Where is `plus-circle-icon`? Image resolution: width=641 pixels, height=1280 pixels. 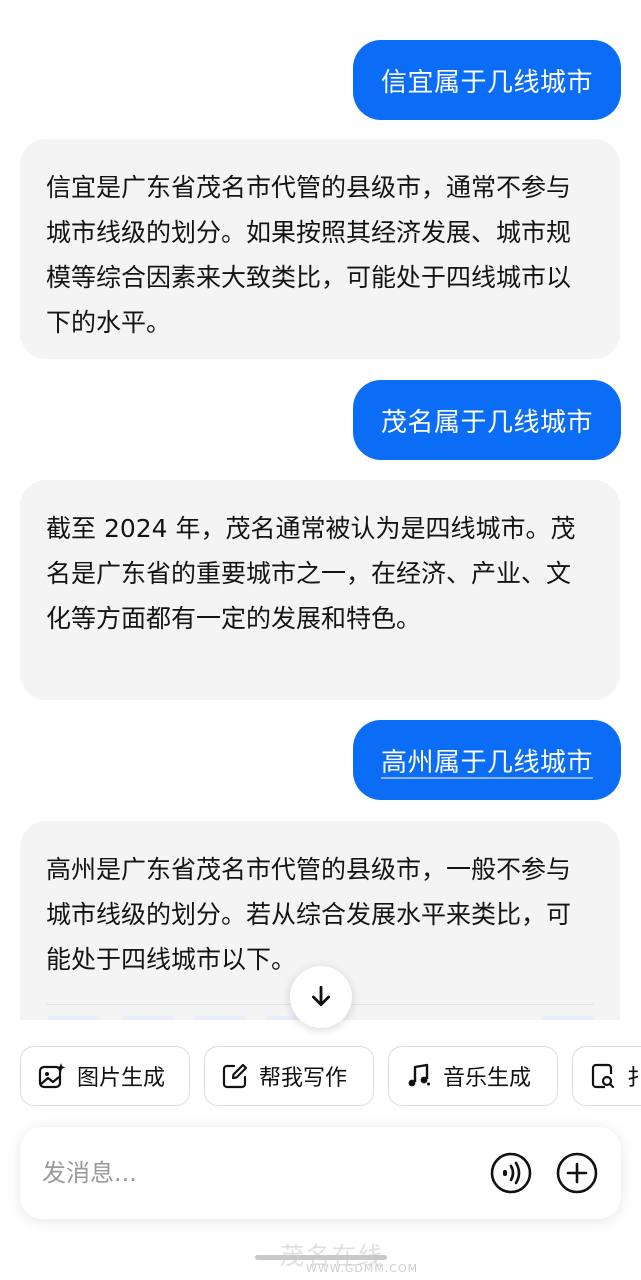 plus-circle-icon is located at coordinates (577, 1173).